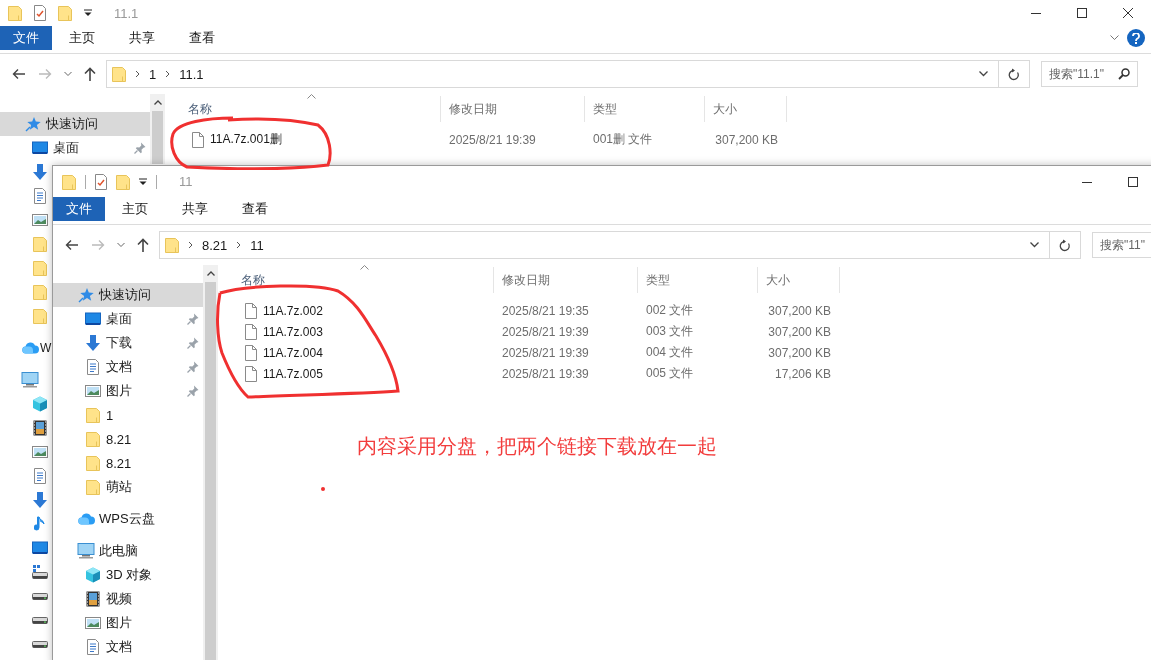  Describe the element at coordinates (128, 343) in the screenshot. I see `nav-item: 下载` at that location.